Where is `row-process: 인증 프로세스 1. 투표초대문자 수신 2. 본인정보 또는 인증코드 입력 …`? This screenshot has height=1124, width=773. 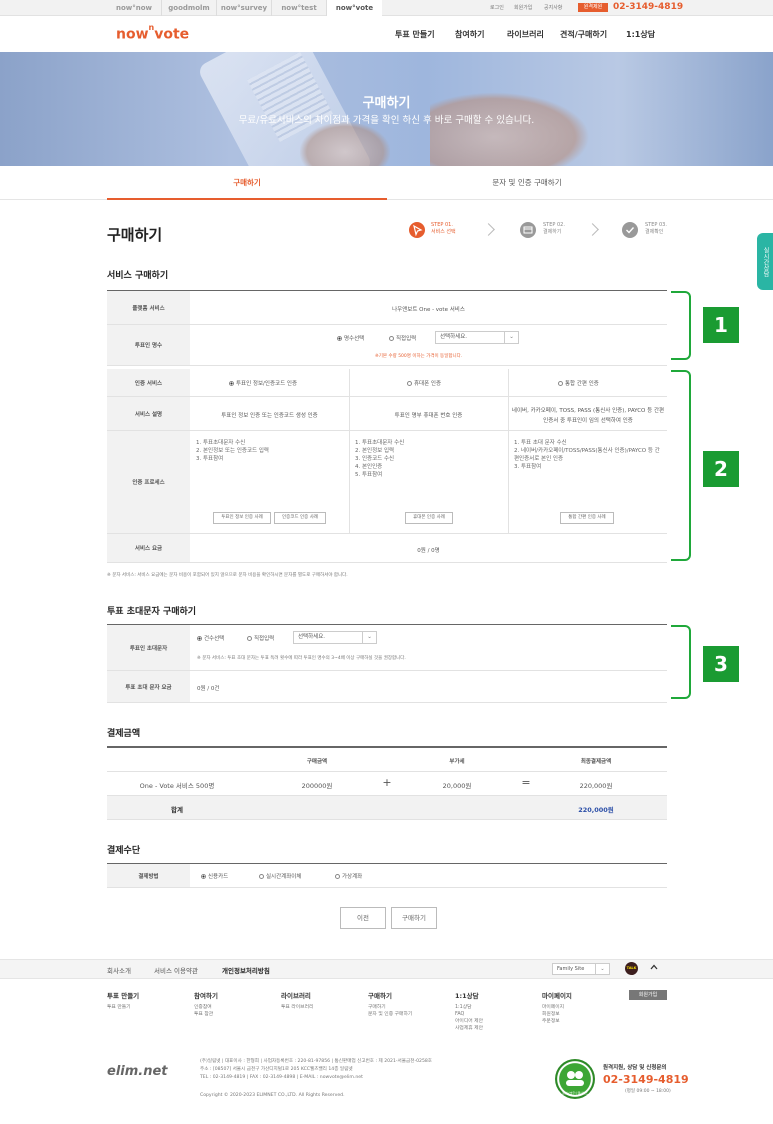 row-process: 인증 프로세스 1. 투표초대문자 수신 2. 본인정보 또는 인증코드 입력 … is located at coordinates (387, 482).